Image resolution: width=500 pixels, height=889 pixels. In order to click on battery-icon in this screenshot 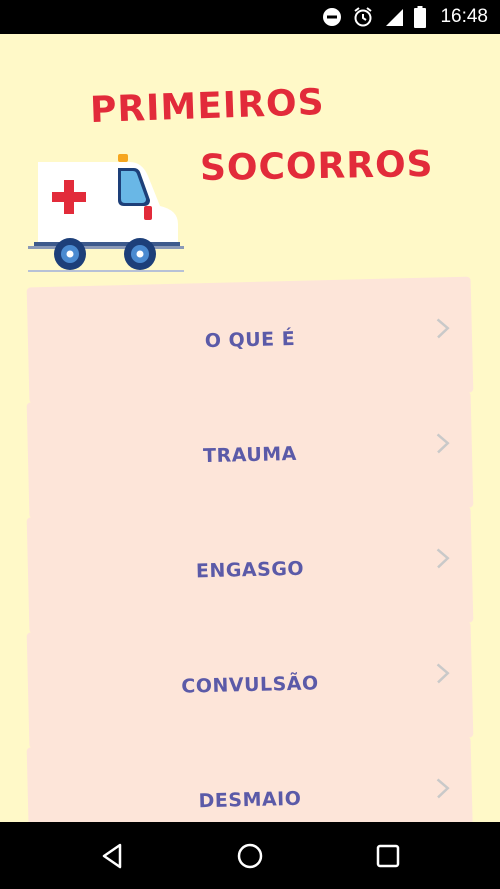, I will do `click(420, 17)`.